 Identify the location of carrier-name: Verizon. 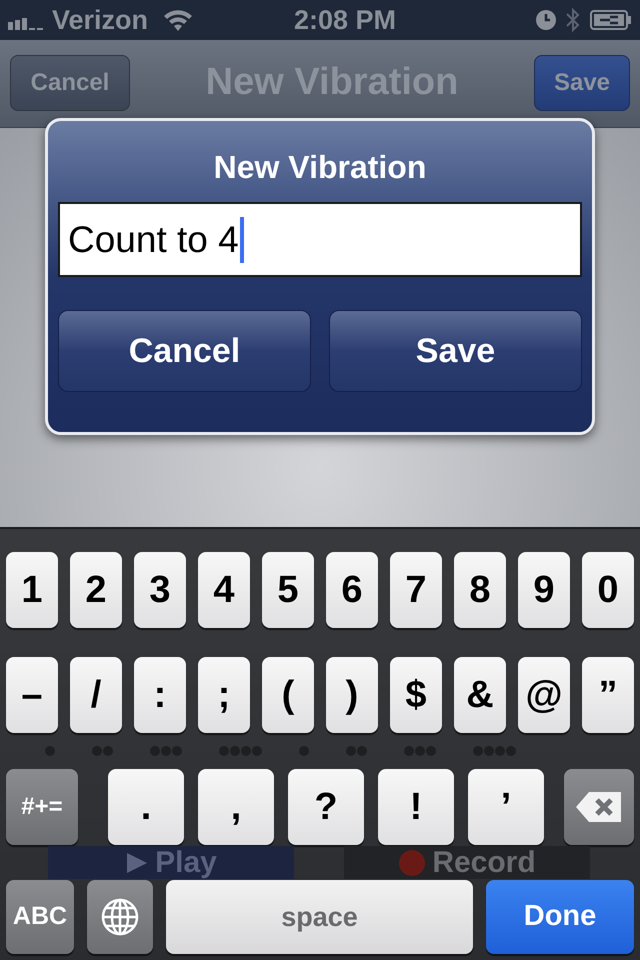
(100, 20).